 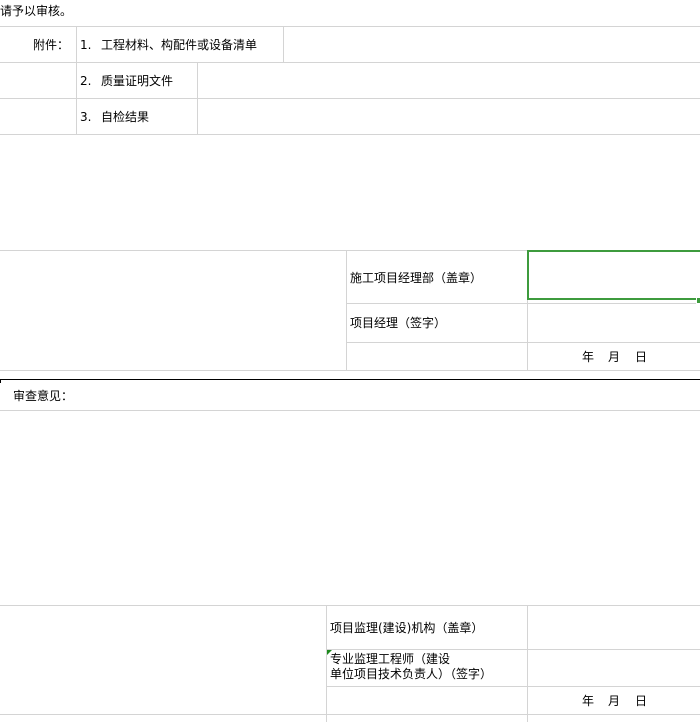 What do you see at coordinates (85, 81) in the screenshot?
I see `attachment-number: 2.` at bounding box center [85, 81].